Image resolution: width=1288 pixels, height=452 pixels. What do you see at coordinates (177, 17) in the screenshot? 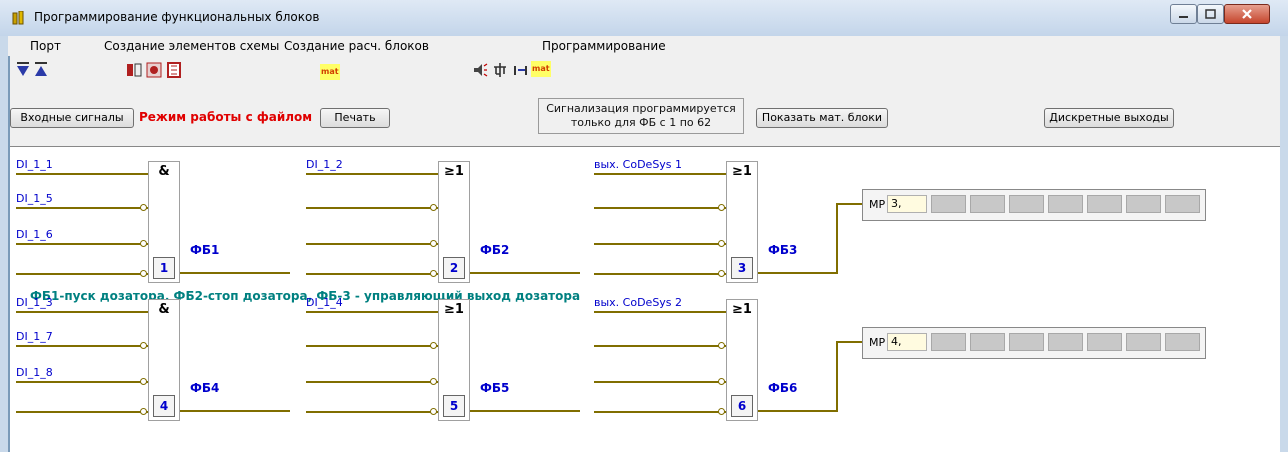
I see `window-title: Программирование функциональных блоков` at bounding box center [177, 17].